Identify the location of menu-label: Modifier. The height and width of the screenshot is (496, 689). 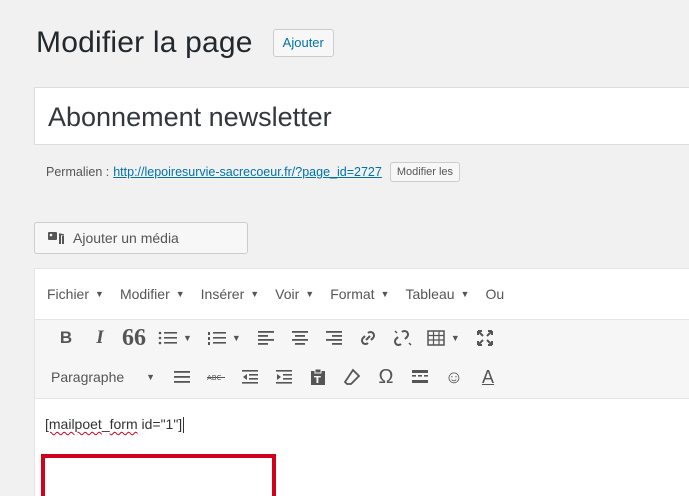
(144, 294).